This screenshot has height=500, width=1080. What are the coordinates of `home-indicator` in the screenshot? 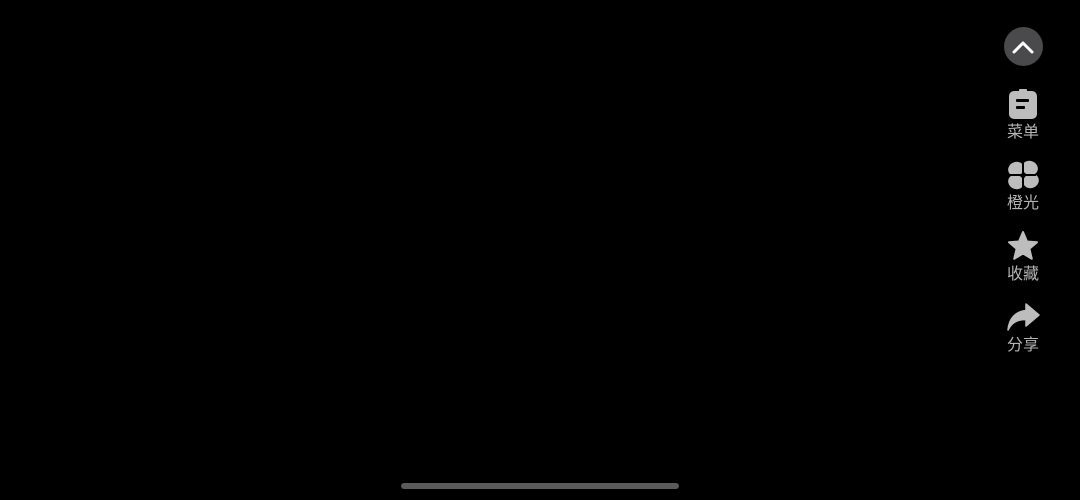 It's located at (540, 486).